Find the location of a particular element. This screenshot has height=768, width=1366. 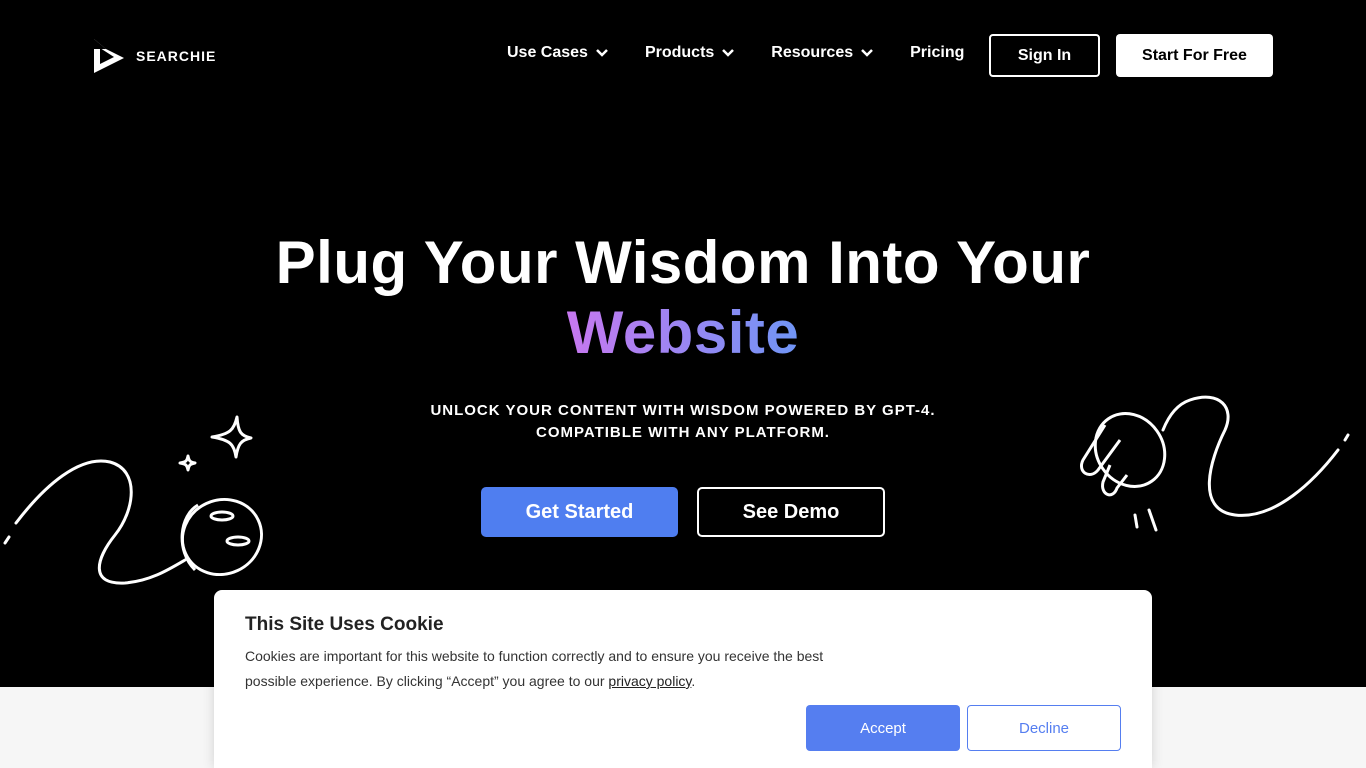

main-nav: Use Cases Products Resources Pricing is located at coordinates (735, 53).